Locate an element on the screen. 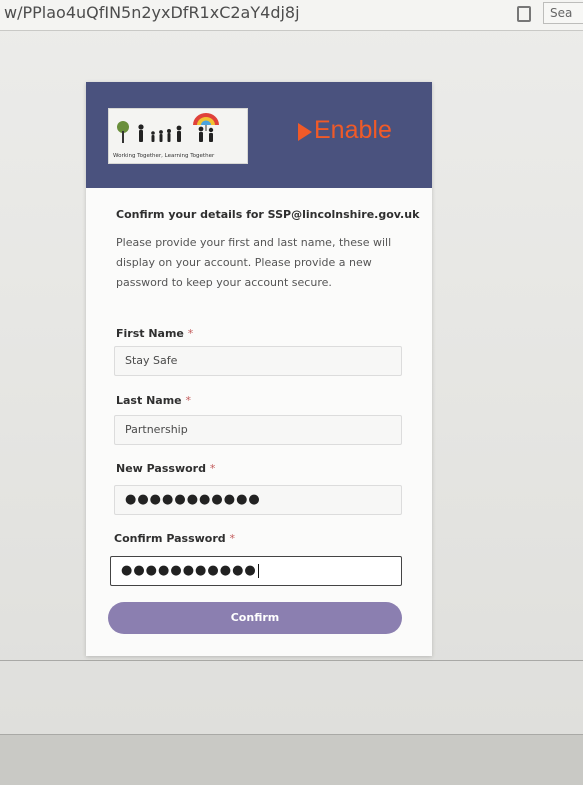 Image resolution: width=583 pixels, height=785 pixels. page-divider is located at coordinates (291, 660).